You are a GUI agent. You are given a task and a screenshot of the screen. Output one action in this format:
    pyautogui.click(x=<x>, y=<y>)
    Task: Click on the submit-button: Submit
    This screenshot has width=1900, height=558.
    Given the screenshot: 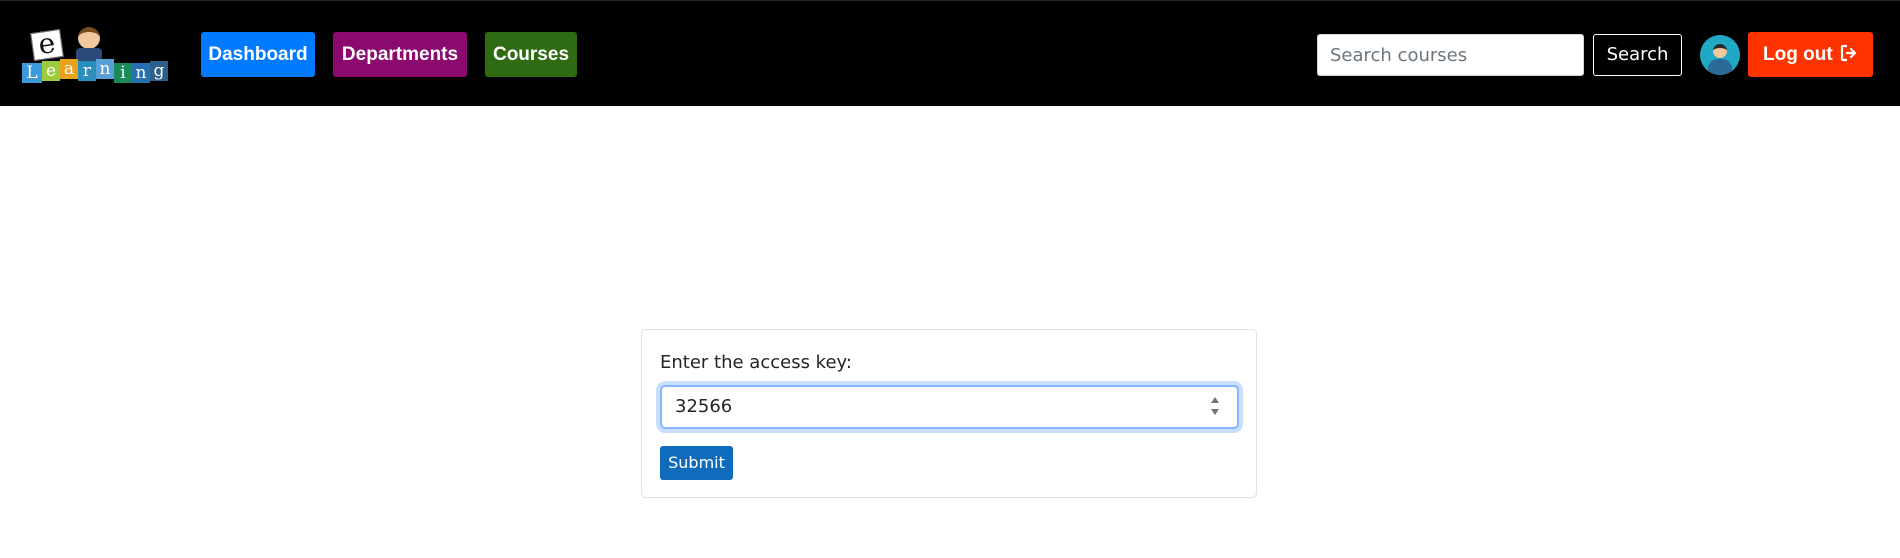 What is the action you would take?
    pyautogui.click(x=696, y=463)
    